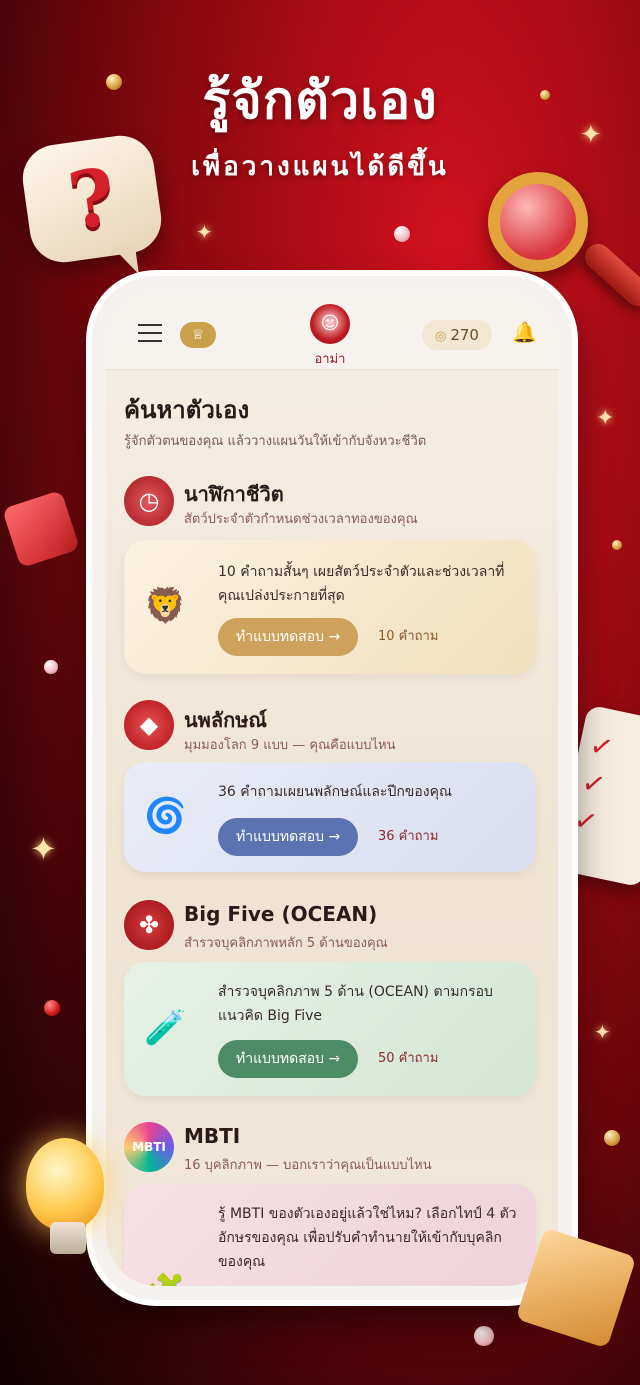  Describe the element at coordinates (41, 529) in the screenshot. I see `puzzle-icon` at that location.